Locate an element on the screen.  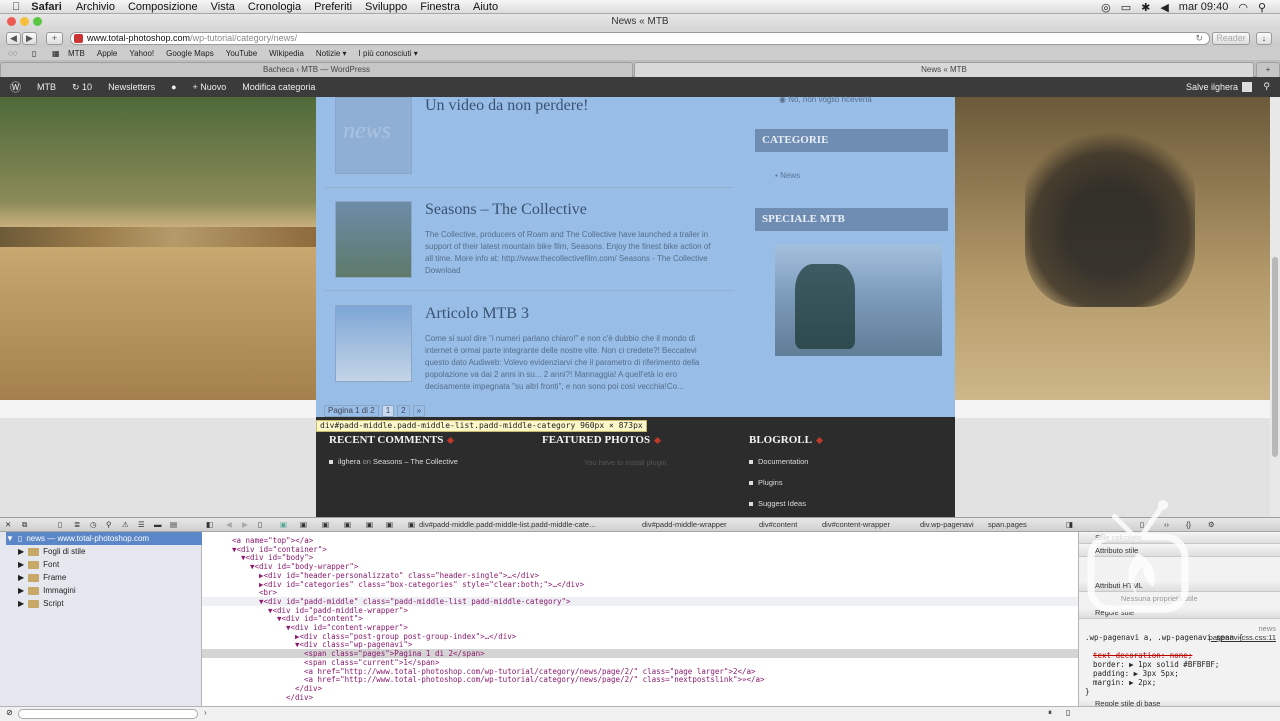
timeline-icon: ◷ is located at coordinates (93, 525).